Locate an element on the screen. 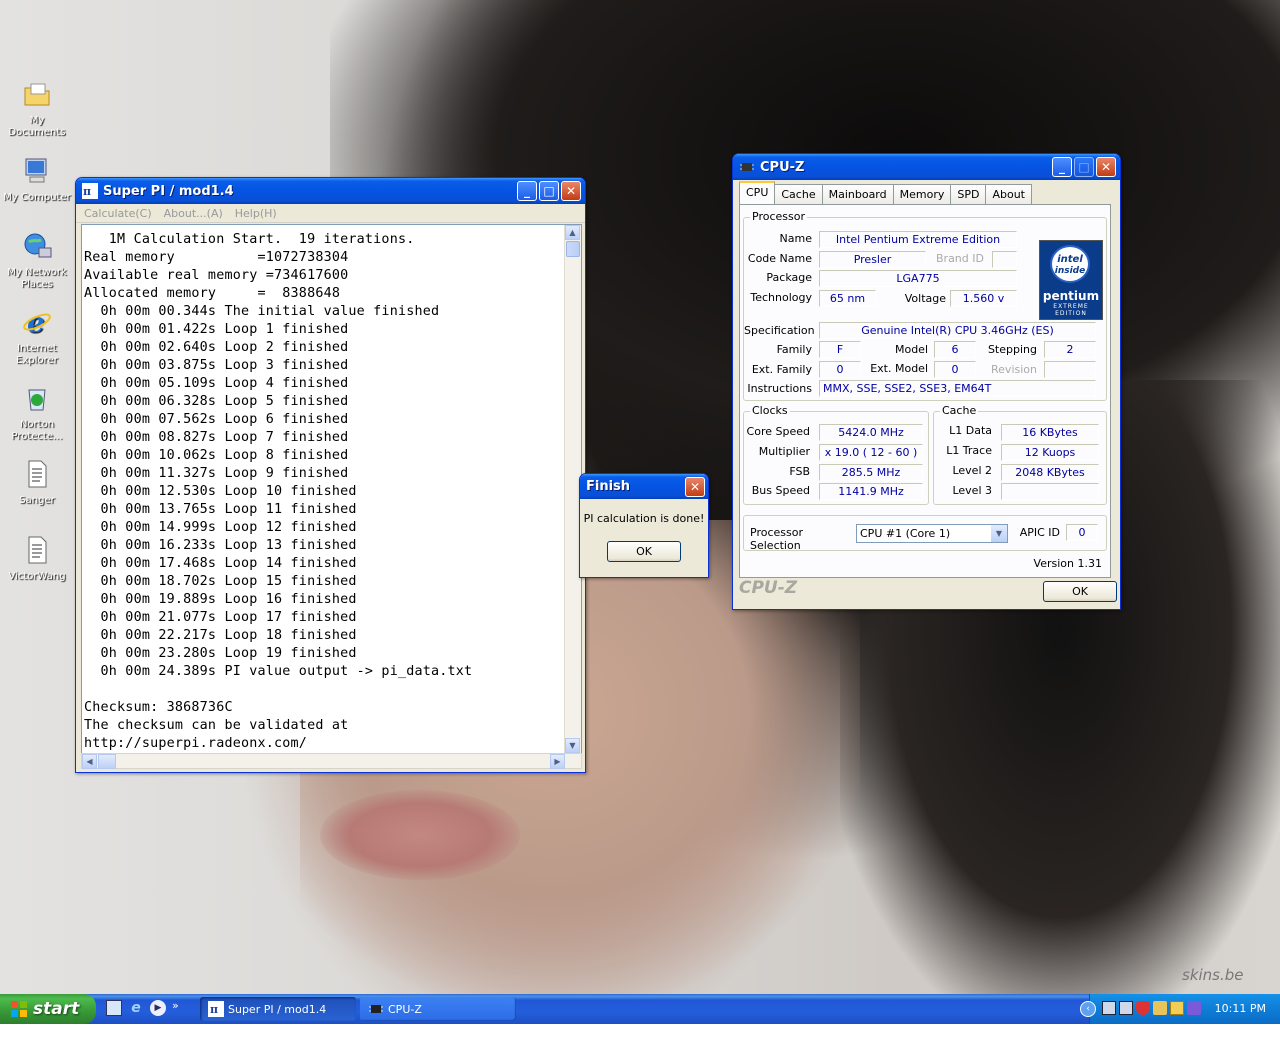 The height and width of the screenshot is (1037, 1280). chevron-down-icon: ▼ is located at coordinates (999, 533).